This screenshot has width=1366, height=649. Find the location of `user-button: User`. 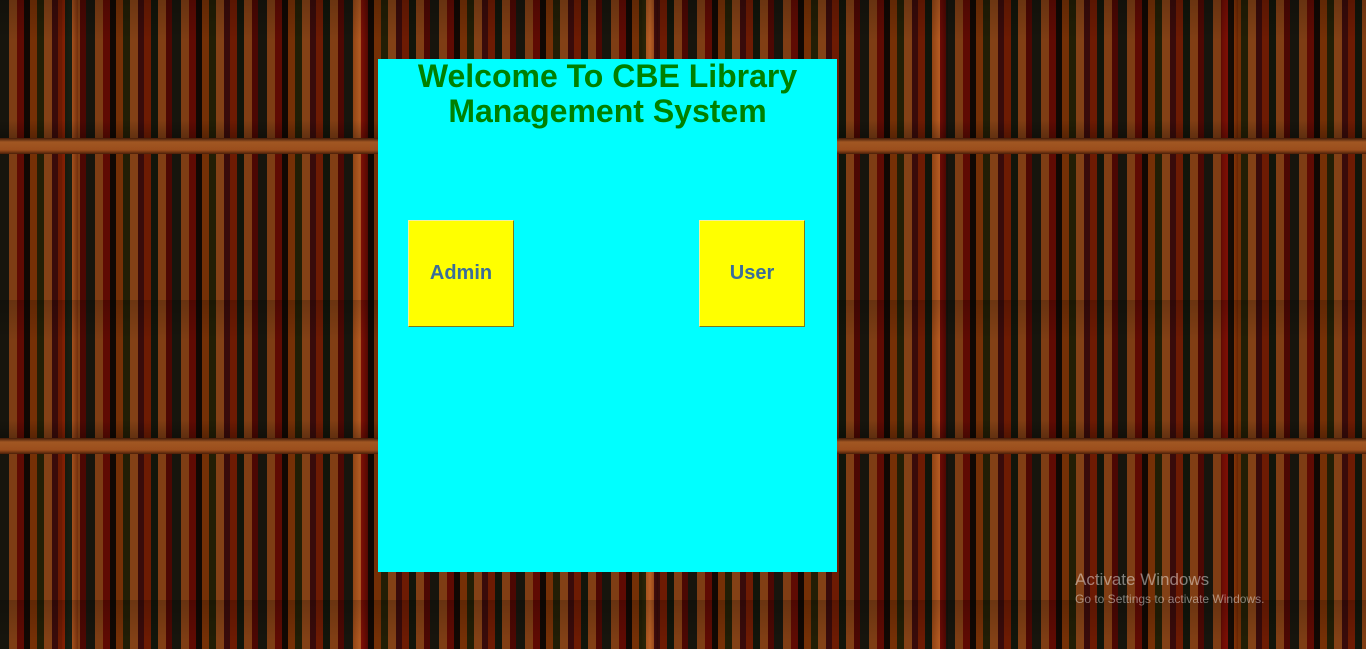

user-button: User is located at coordinates (752, 273).